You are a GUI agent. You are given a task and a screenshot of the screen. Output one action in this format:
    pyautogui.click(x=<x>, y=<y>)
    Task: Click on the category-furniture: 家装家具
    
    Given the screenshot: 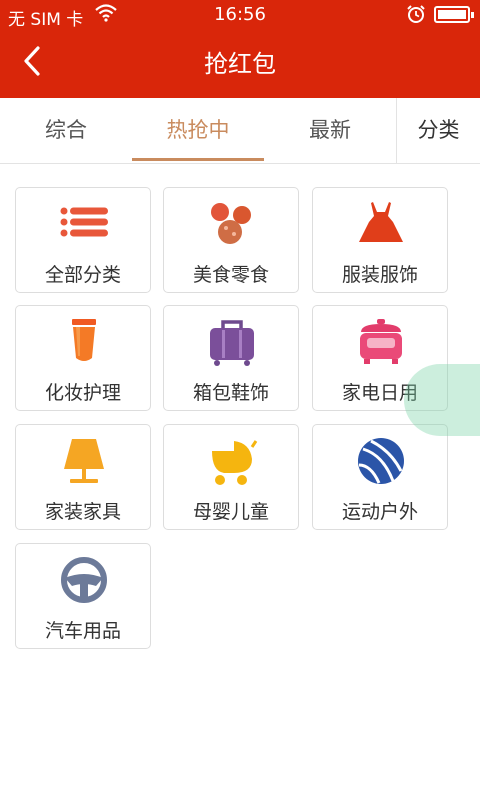 What is the action you would take?
    pyautogui.click(x=83, y=477)
    